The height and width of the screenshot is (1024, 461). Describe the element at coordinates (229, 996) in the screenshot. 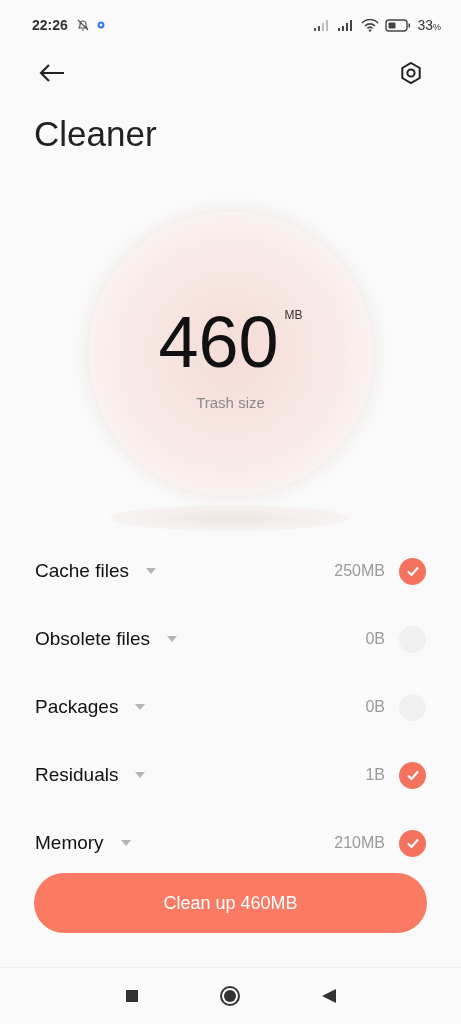

I see `home-icon` at that location.